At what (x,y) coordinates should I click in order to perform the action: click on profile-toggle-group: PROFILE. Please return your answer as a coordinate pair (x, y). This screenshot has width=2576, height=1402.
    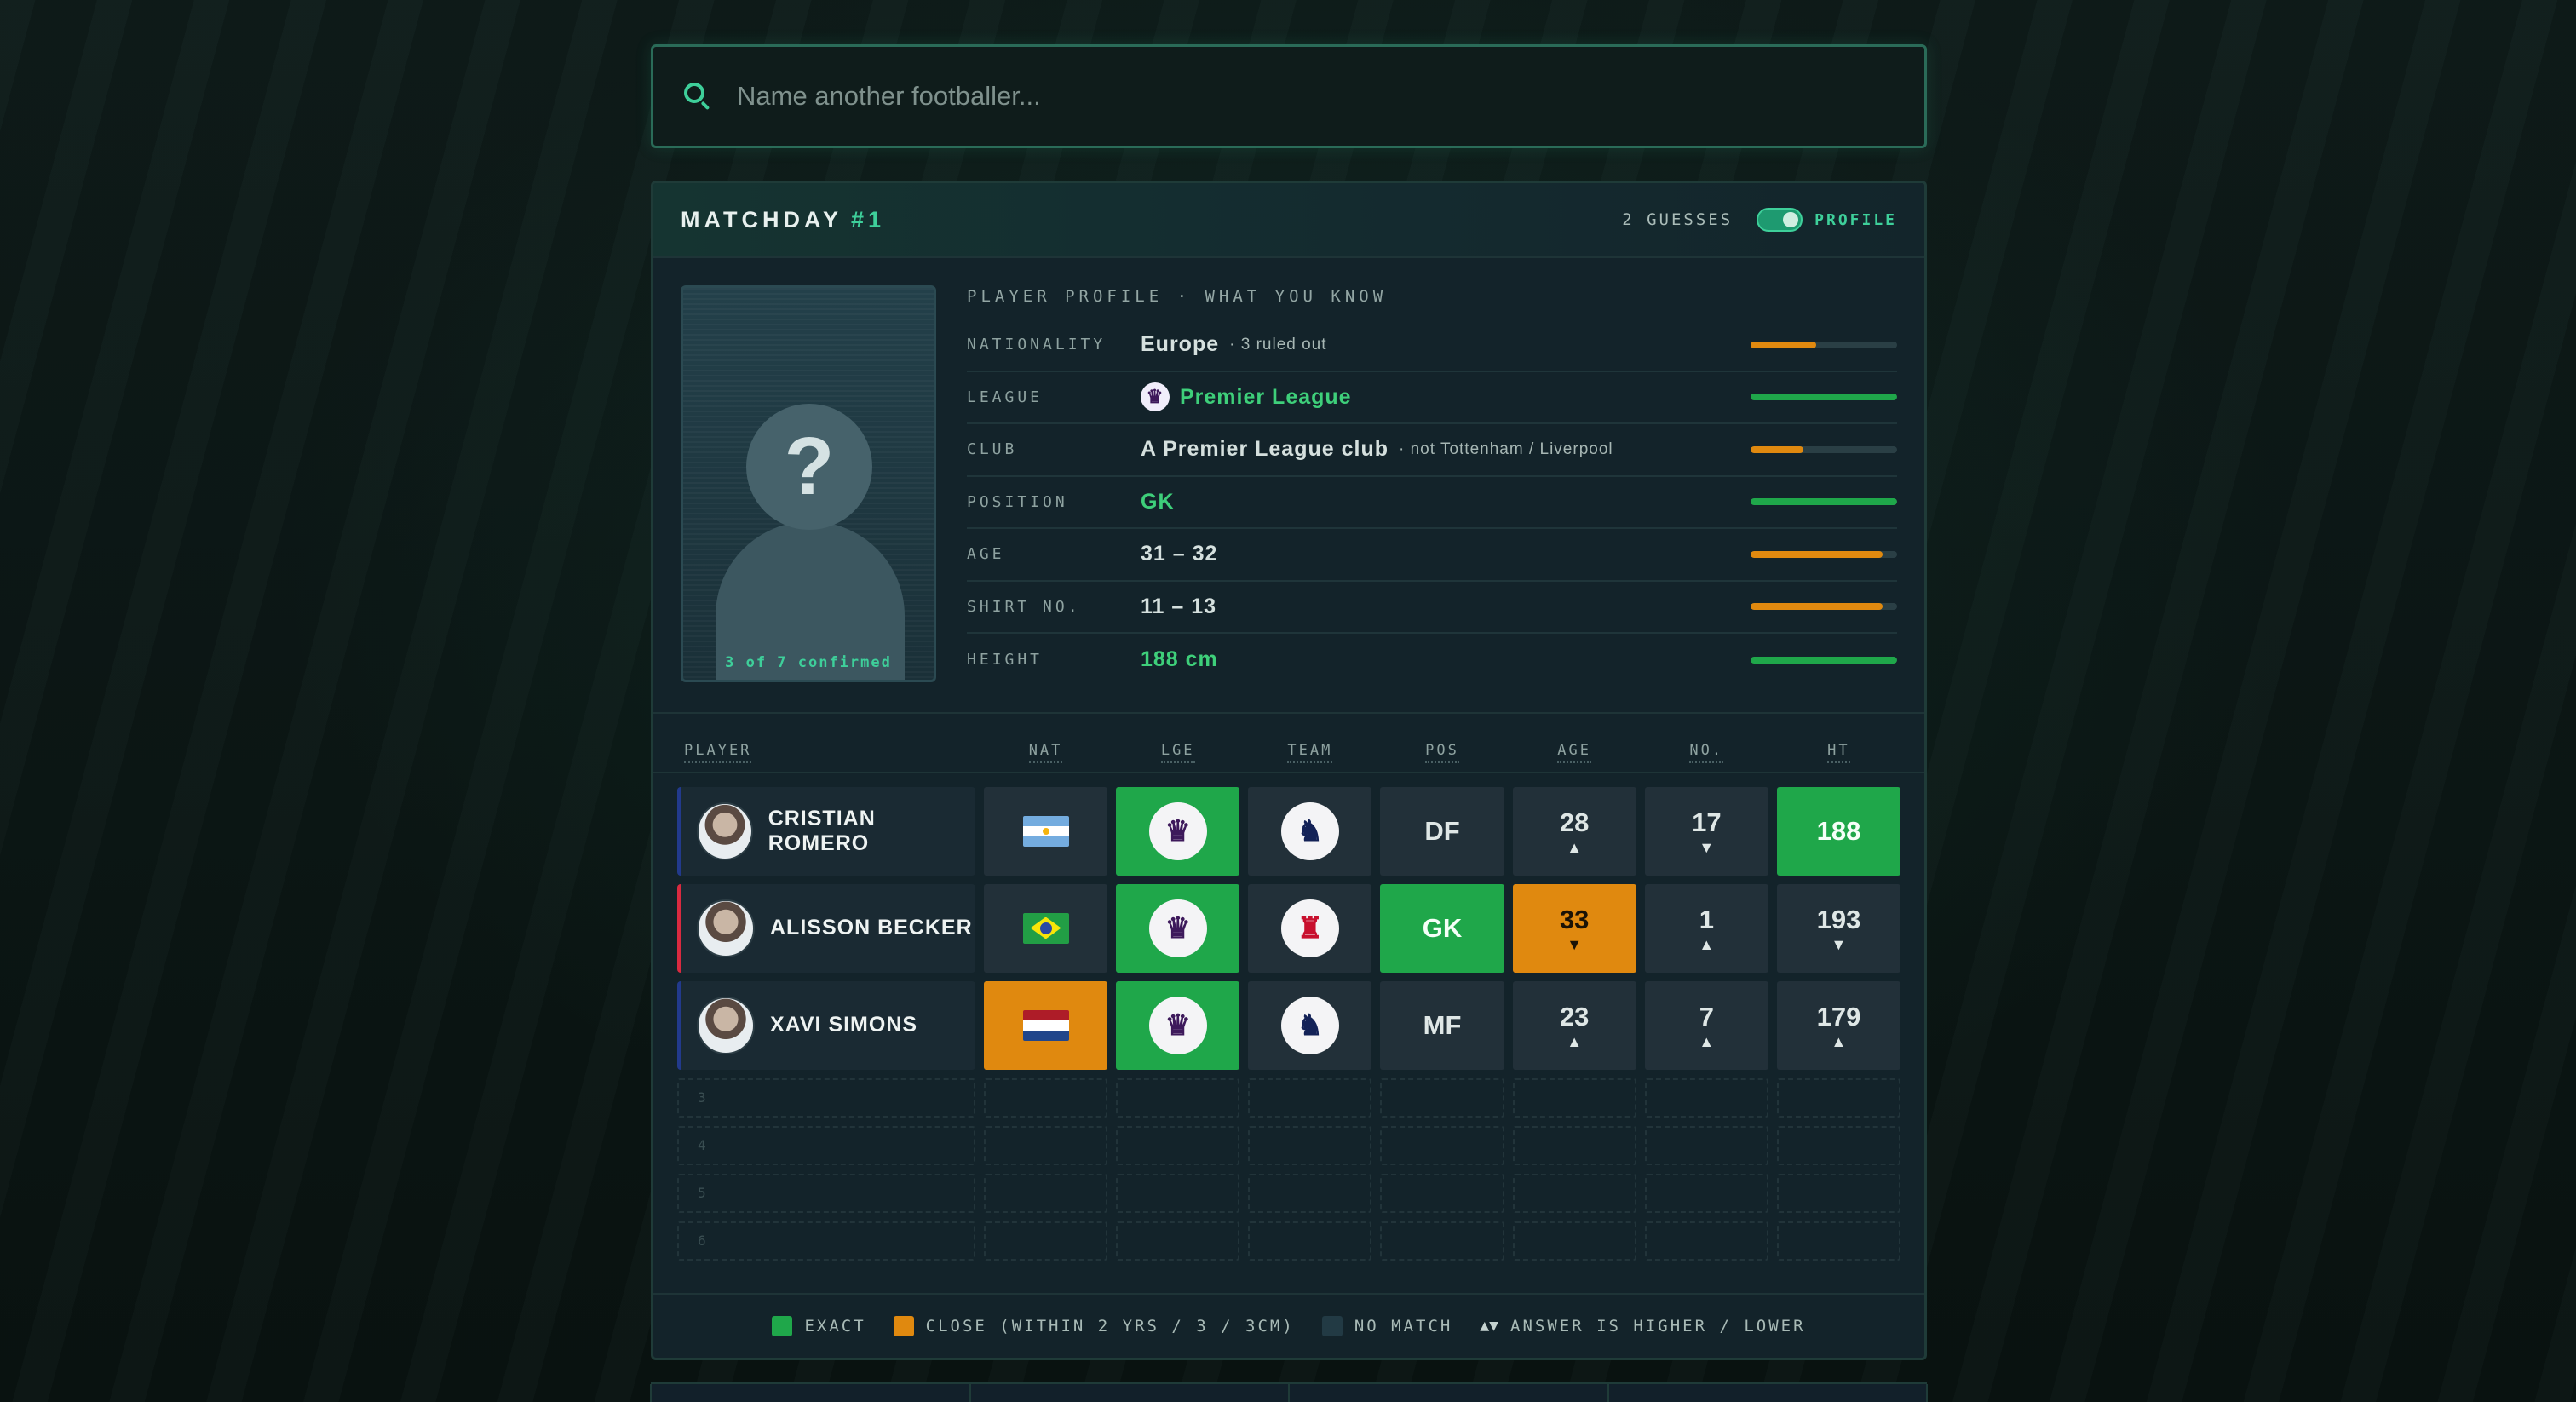
    Looking at the image, I should click on (1827, 220).